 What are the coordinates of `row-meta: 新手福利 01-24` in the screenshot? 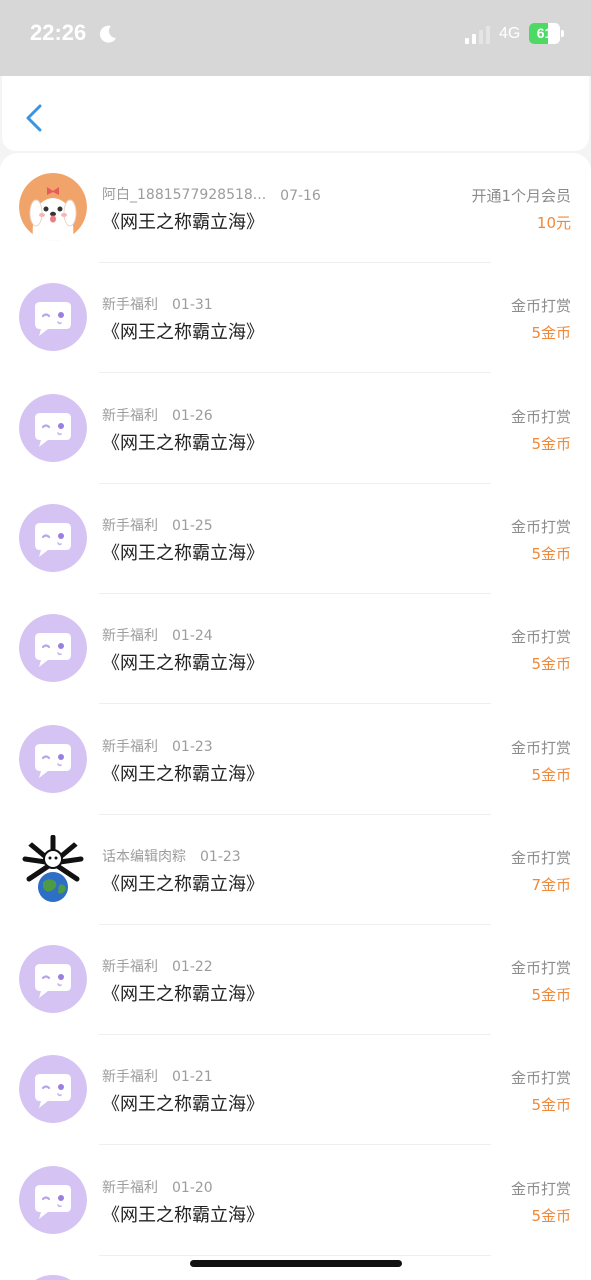 It's located at (157, 635).